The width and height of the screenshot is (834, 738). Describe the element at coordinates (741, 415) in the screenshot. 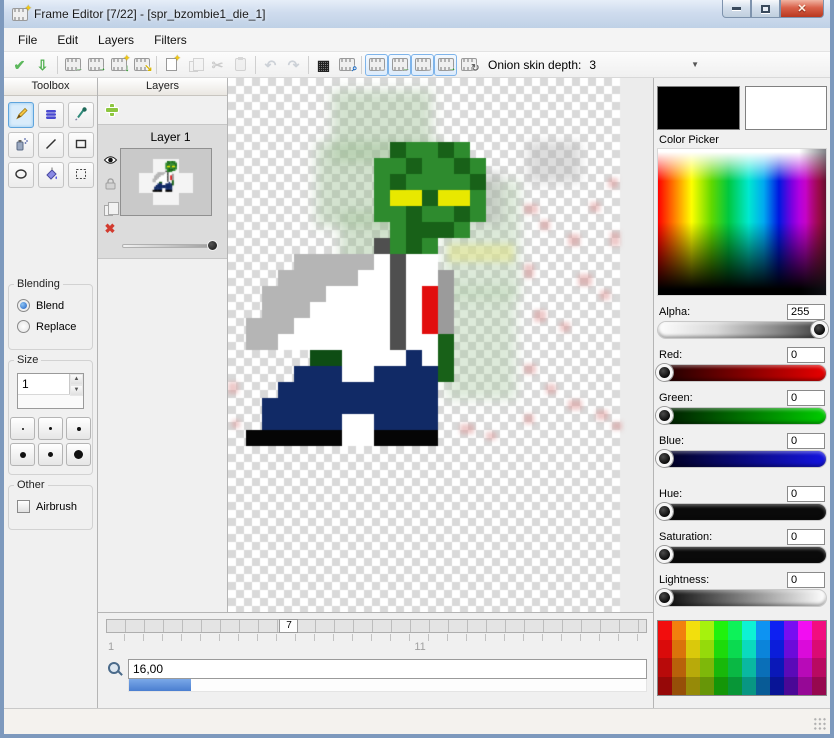

I see `green-slider` at that location.